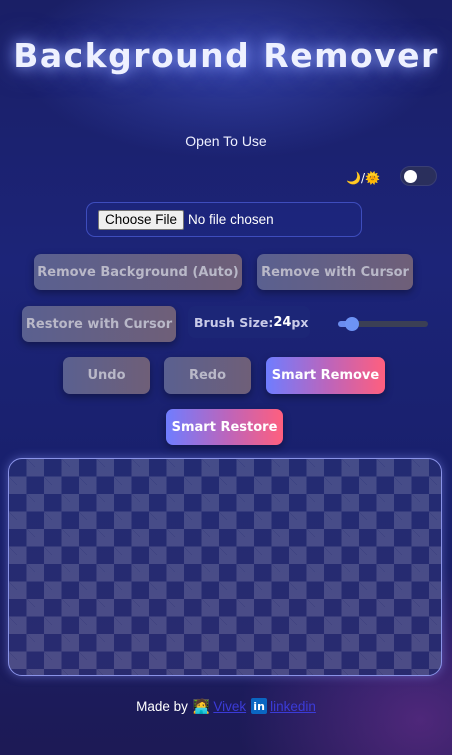  What do you see at coordinates (352, 324) in the screenshot?
I see `slider-thumb` at bounding box center [352, 324].